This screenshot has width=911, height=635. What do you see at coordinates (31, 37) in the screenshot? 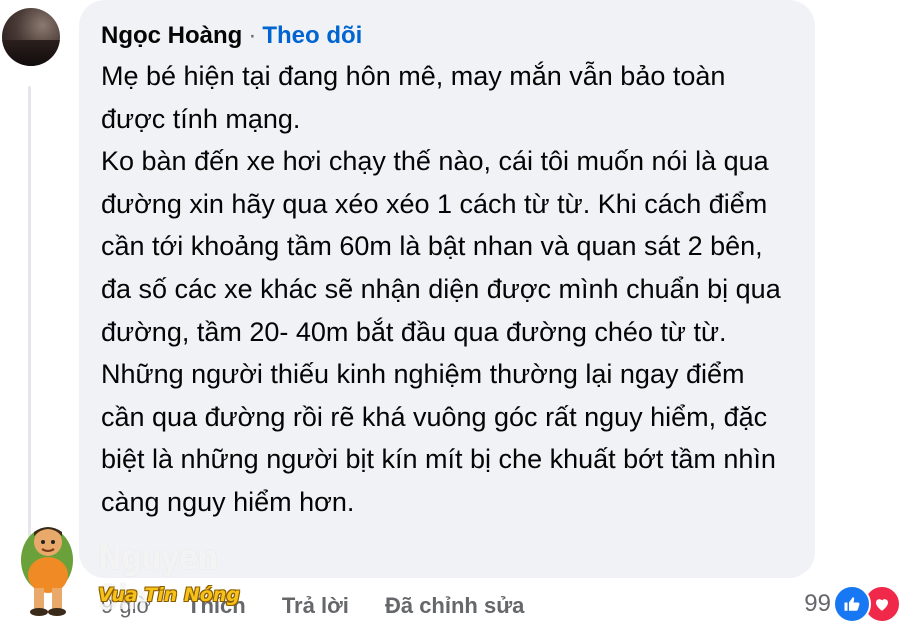
I see `author-avatar` at bounding box center [31, 37].